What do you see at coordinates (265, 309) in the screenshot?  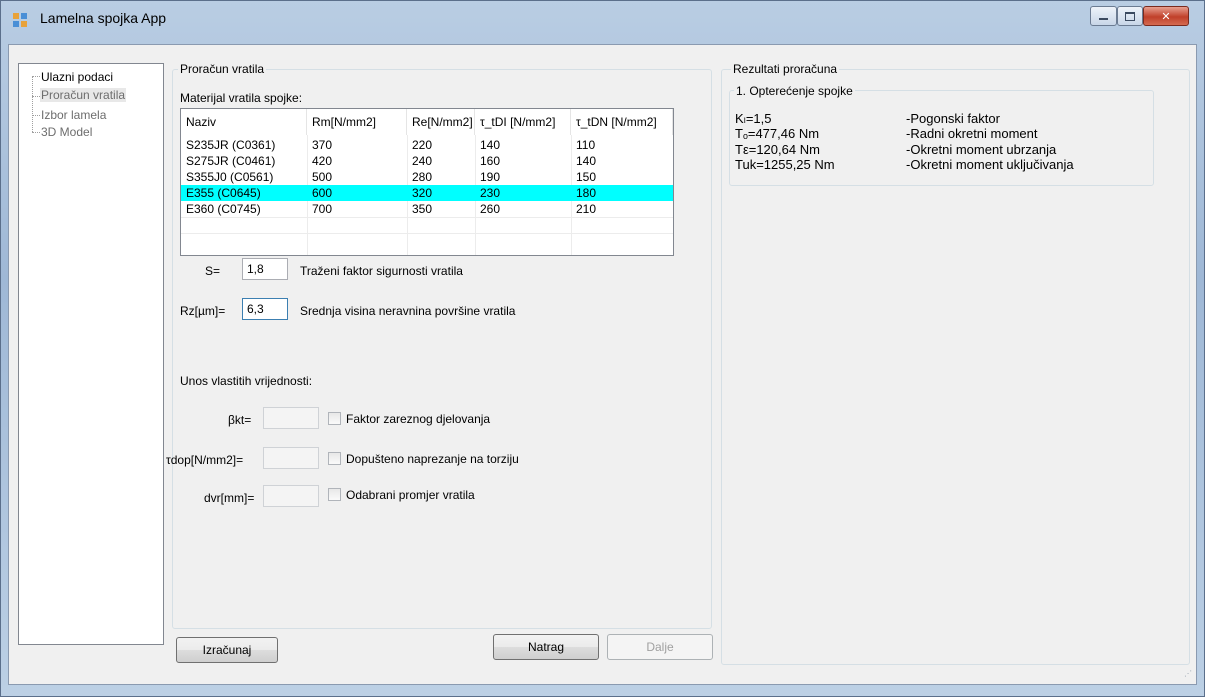 I see `rz-input: 6,3` at bounding box center [265, 309].